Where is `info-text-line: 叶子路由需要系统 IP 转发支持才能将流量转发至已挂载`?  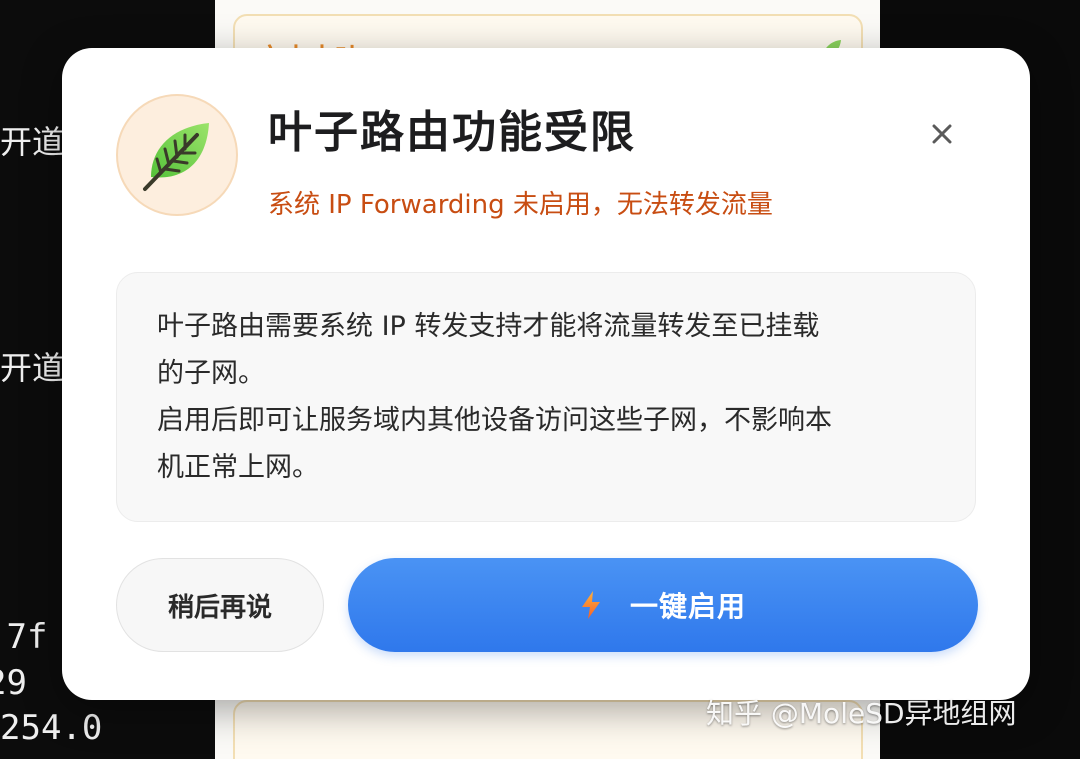 info-text-line: 叶子路由需要系统 IP 转发支持才能将流量转发至已挂载 is located at coordinates (488, 326).